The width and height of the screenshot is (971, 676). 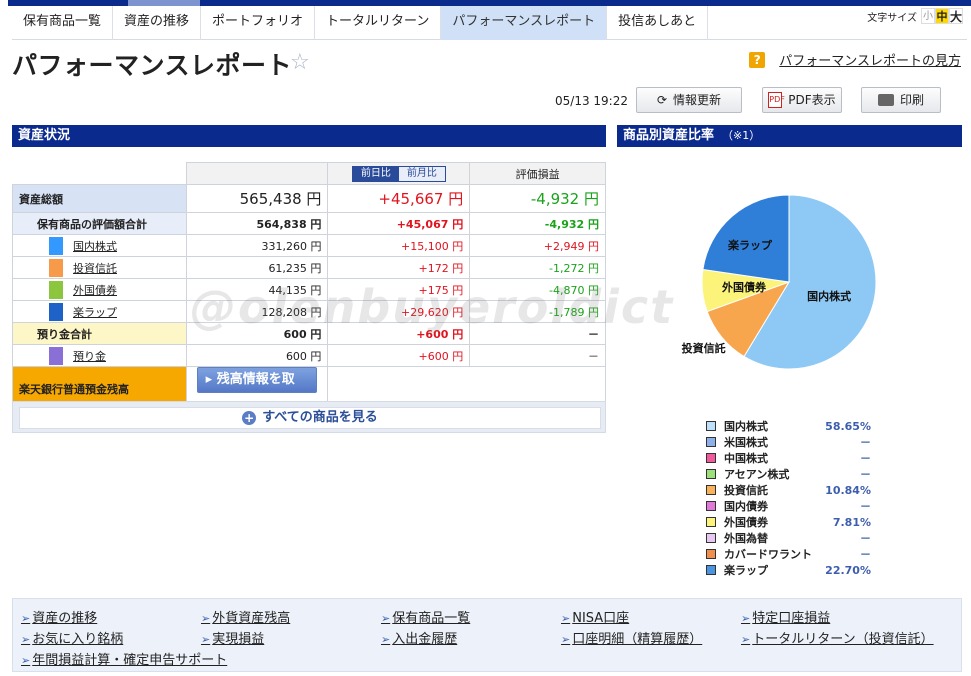 I want to click on legend-name: アセアン株式, so click(x=757, y=474).